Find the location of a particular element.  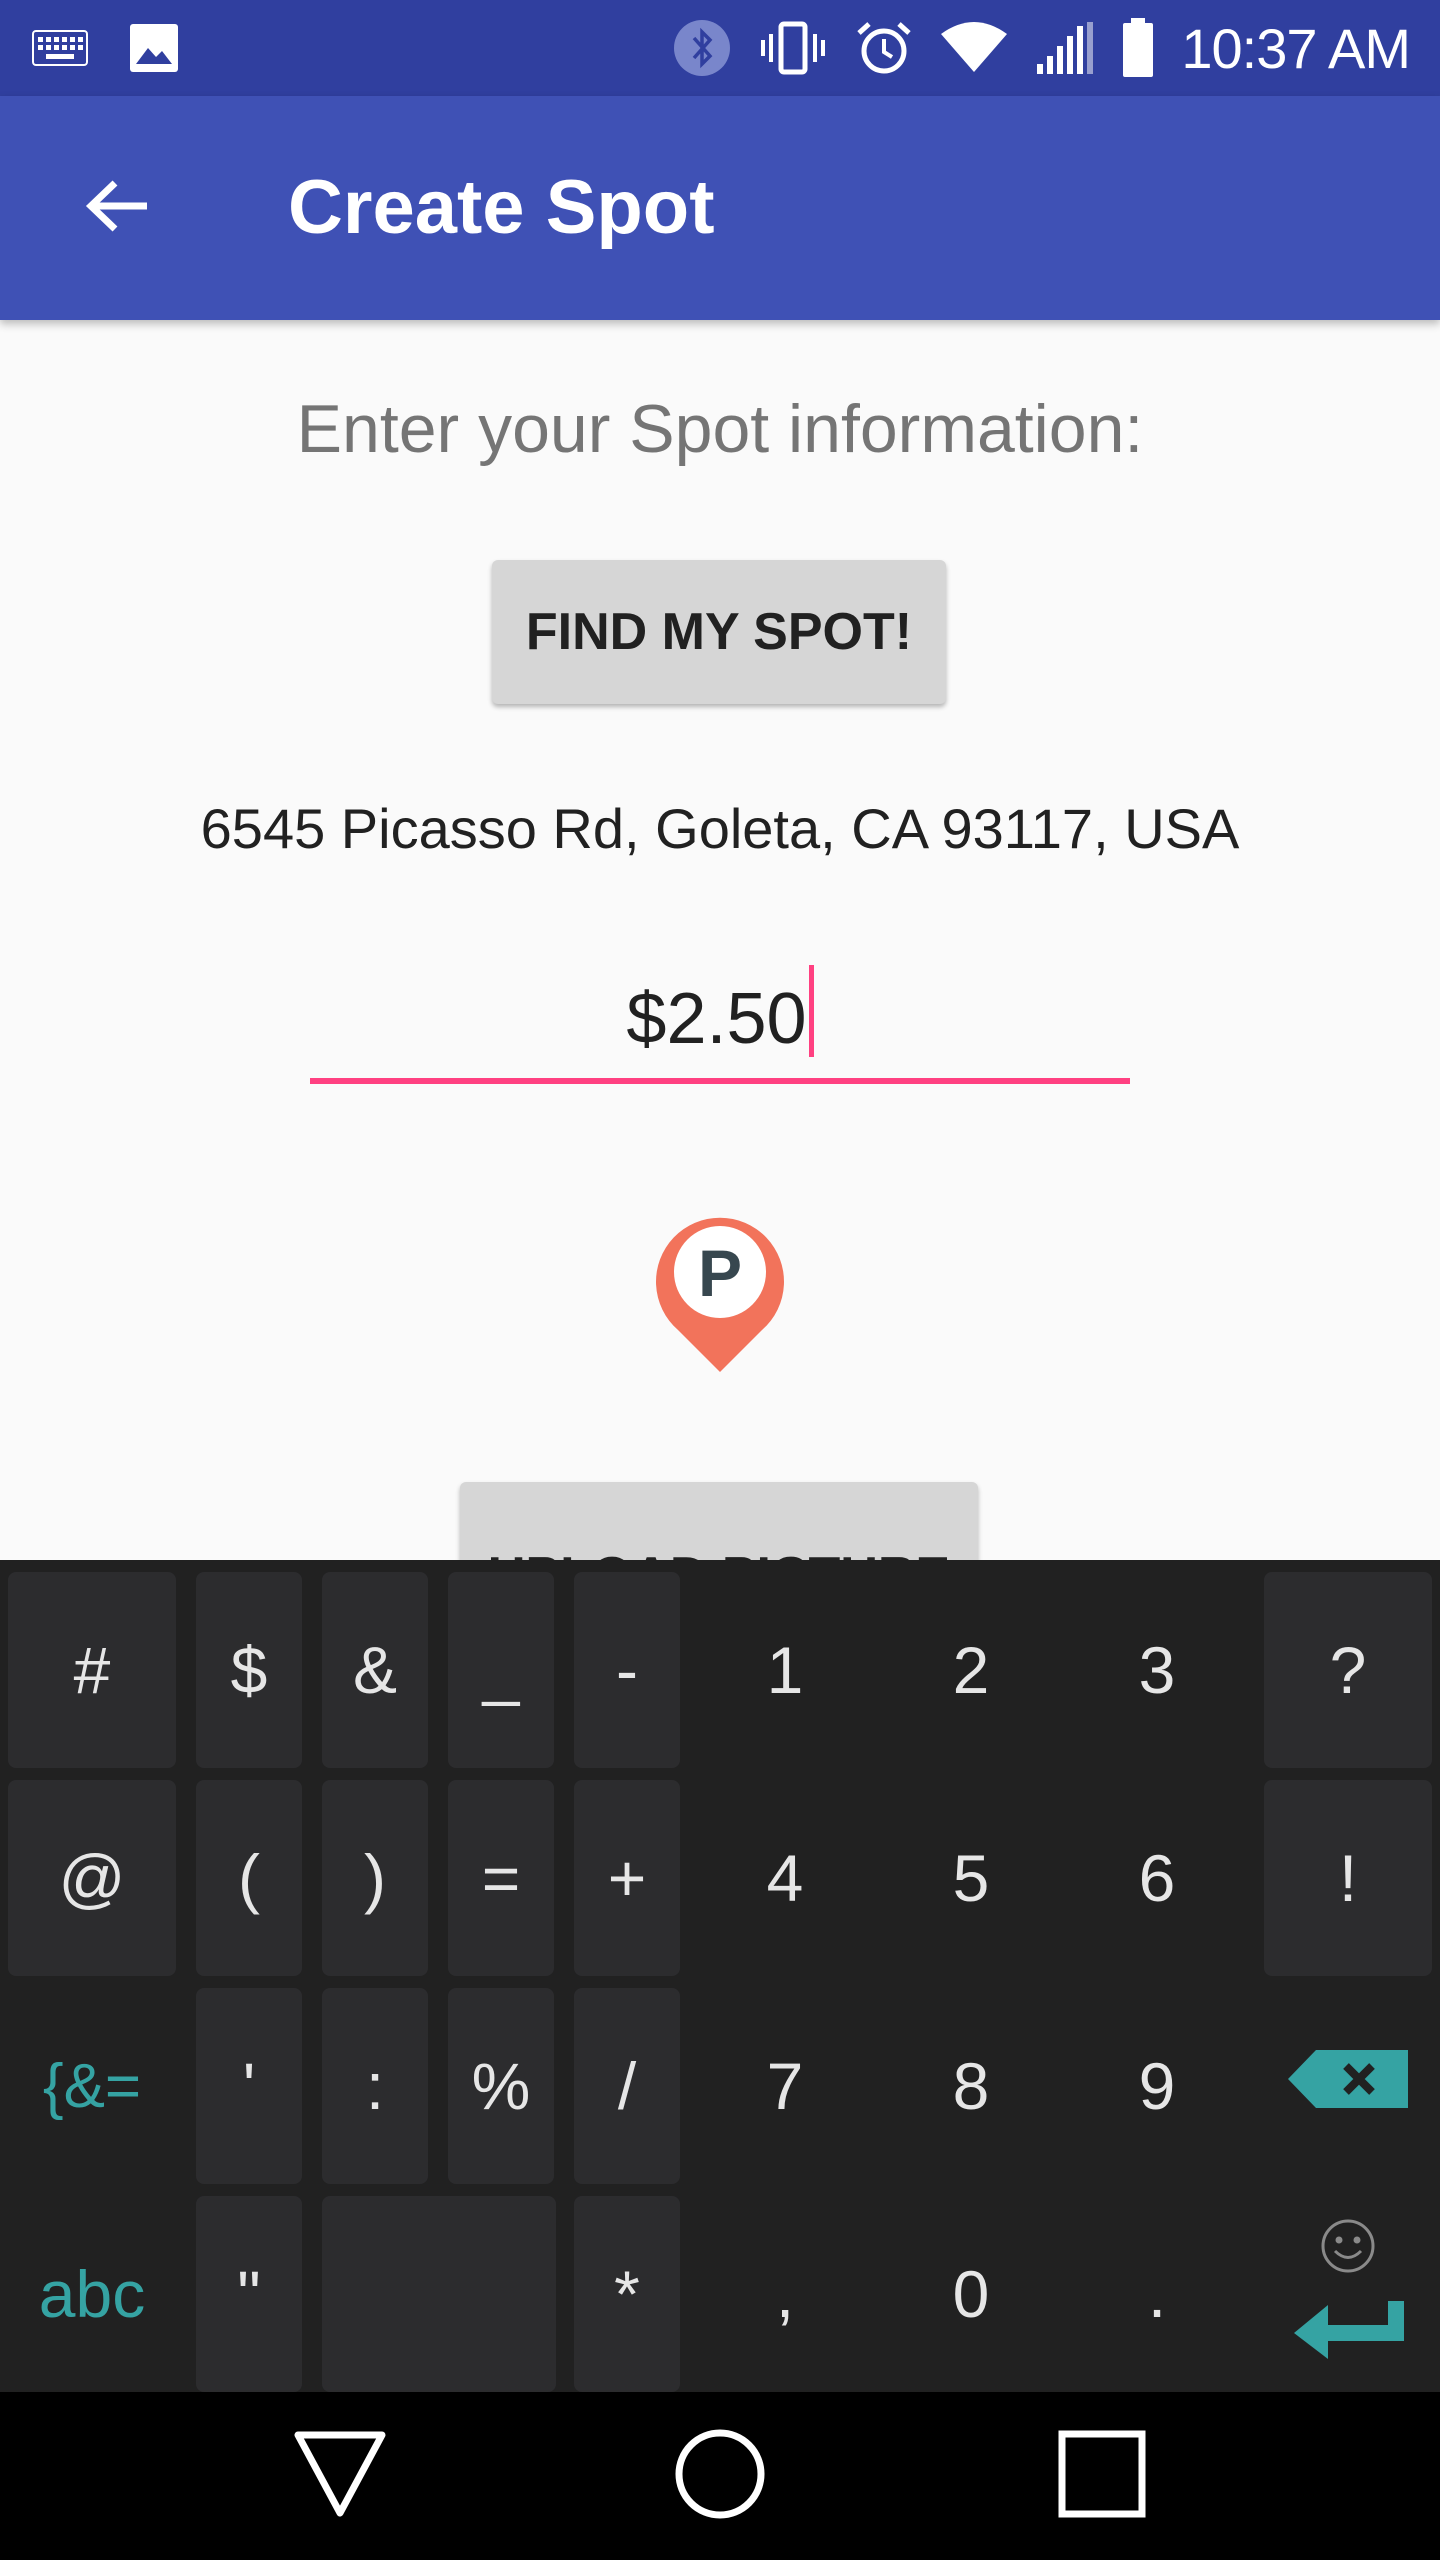

key-hyphen: - is located at coordinates (627, 1670).